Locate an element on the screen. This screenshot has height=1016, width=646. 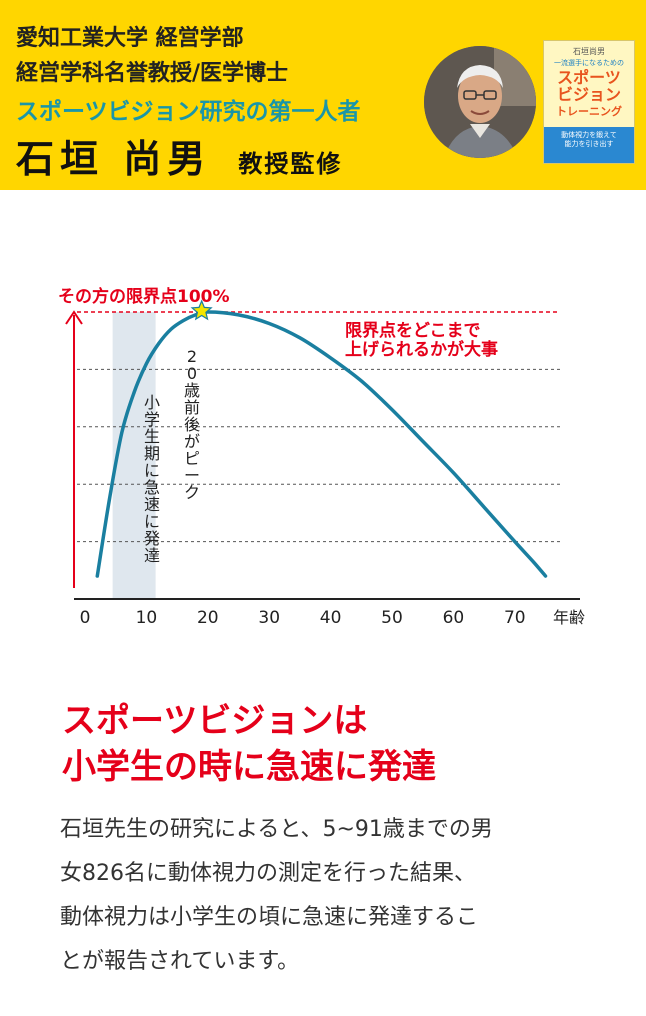
book-band-line: 動体視力を鍛えて is located at coordinates (589, 135).